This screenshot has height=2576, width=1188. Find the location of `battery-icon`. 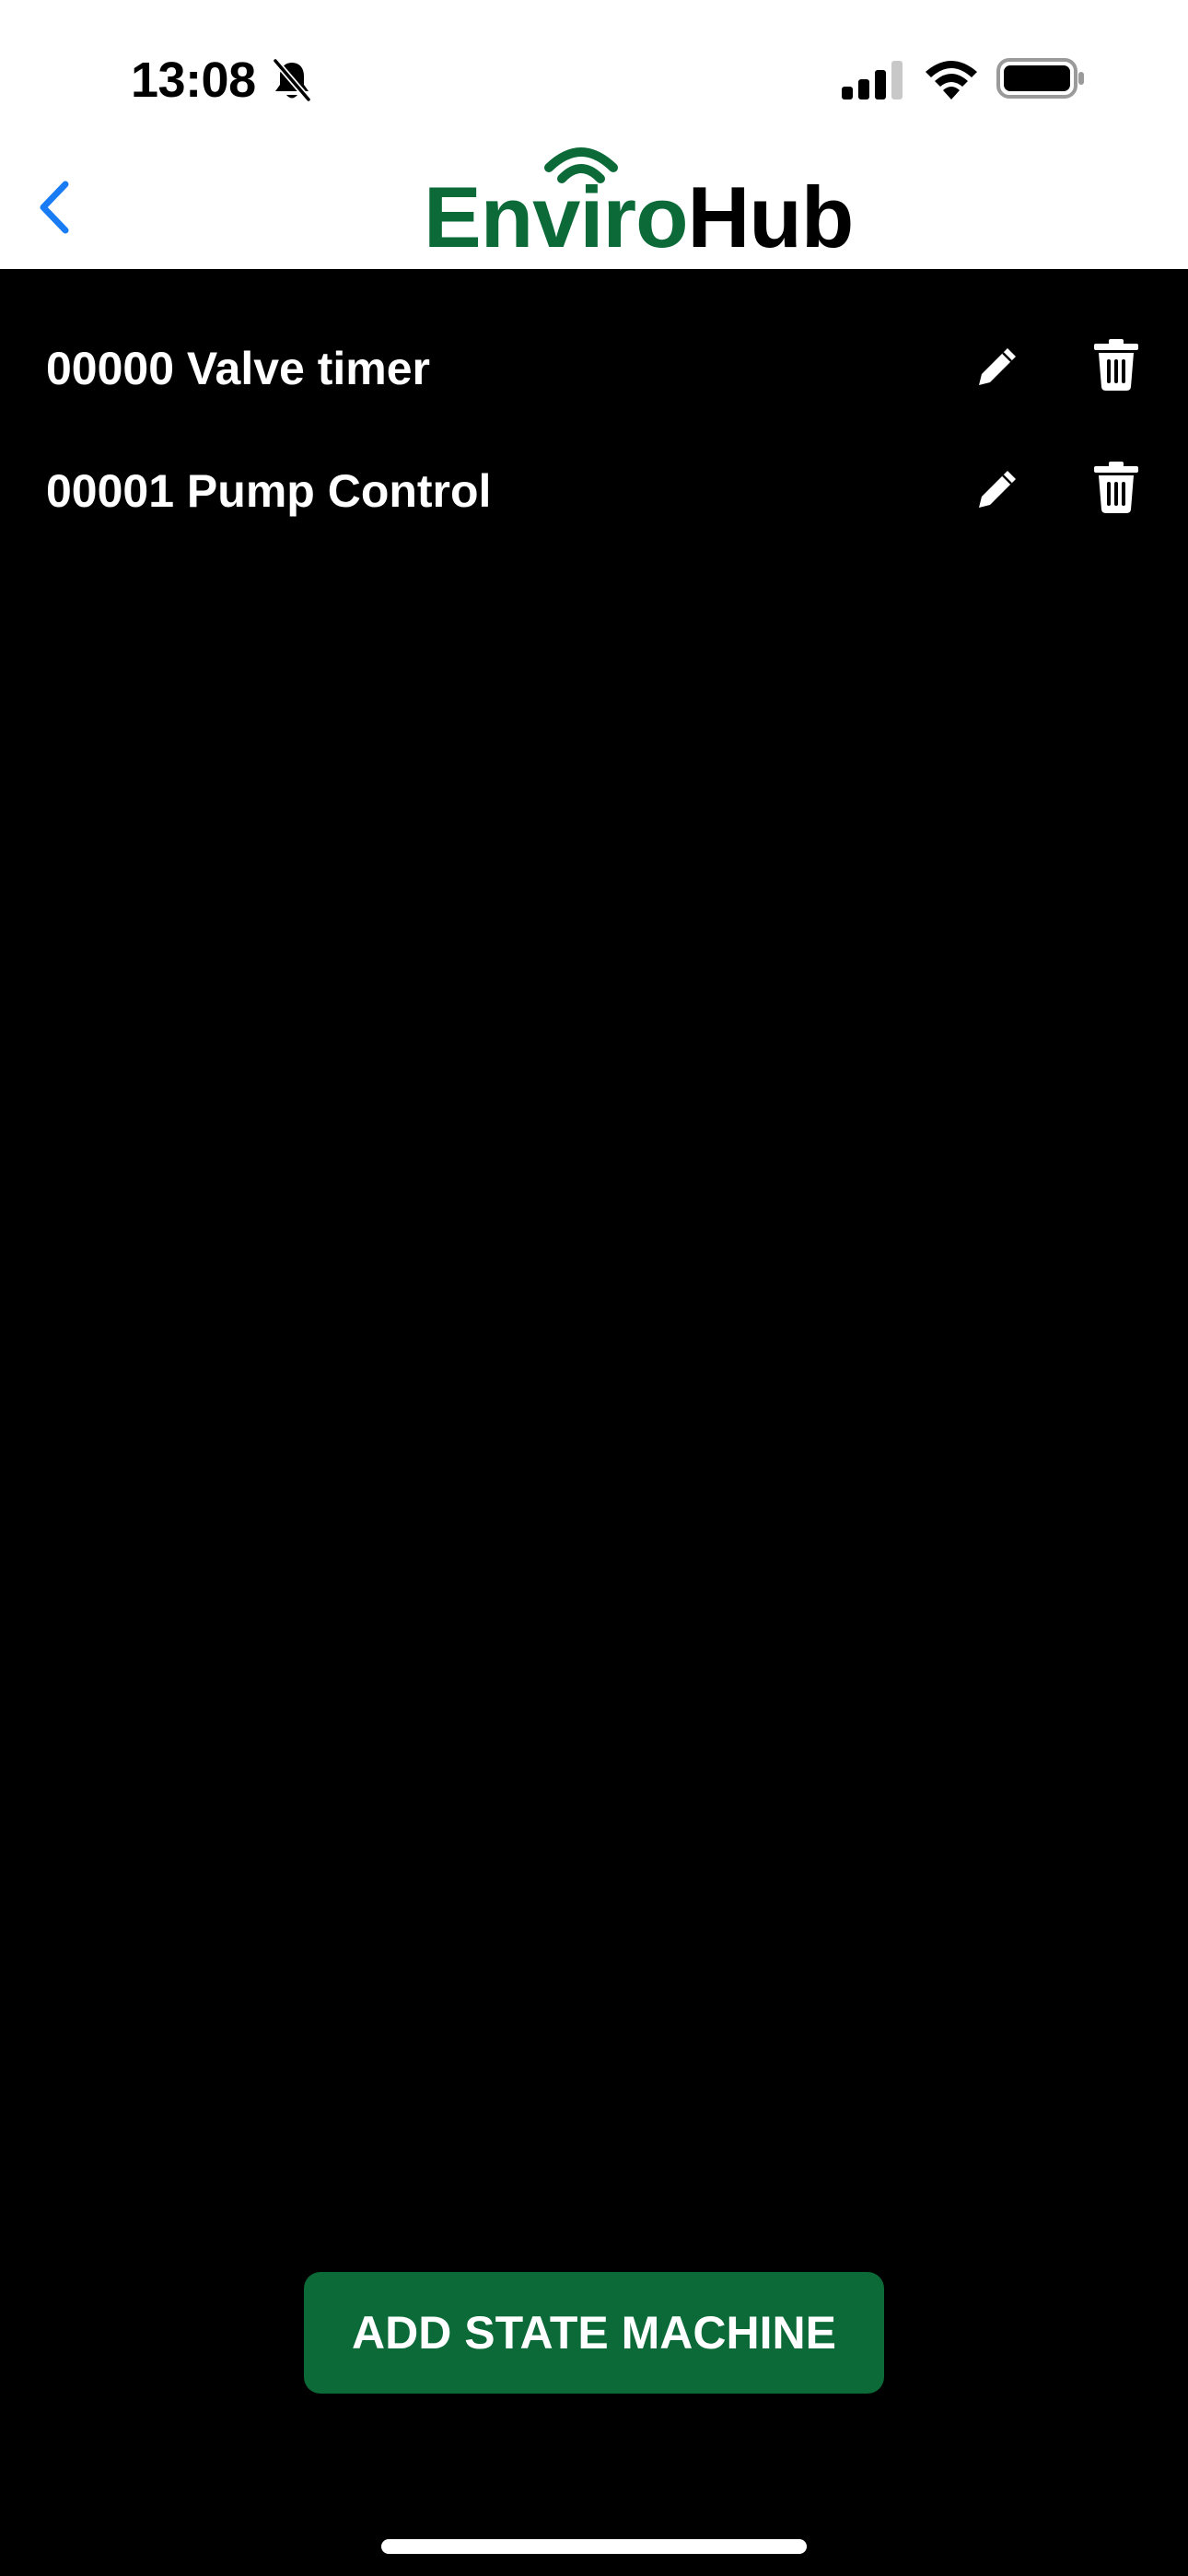

battery-icon is located at coordinates (1040, 78).